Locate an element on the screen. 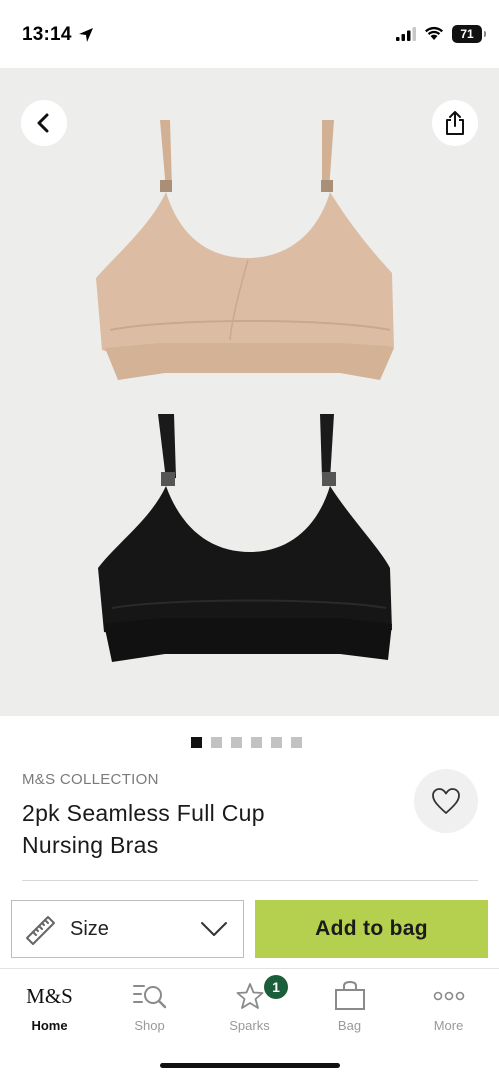  tab-shop: Shop is located at coordinates (149, 1004).